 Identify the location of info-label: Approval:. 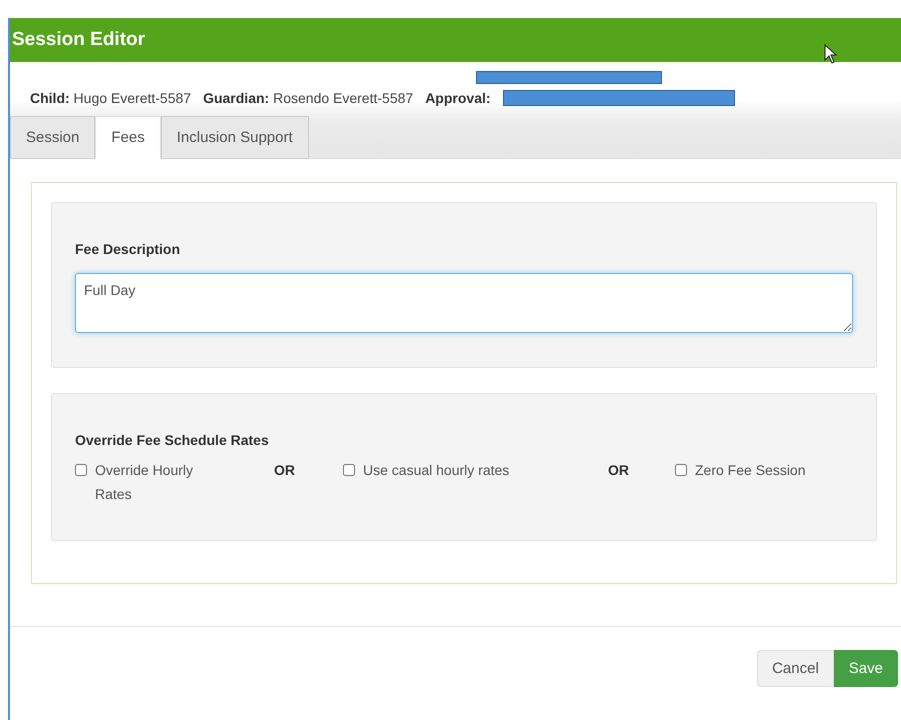
(458, 98).